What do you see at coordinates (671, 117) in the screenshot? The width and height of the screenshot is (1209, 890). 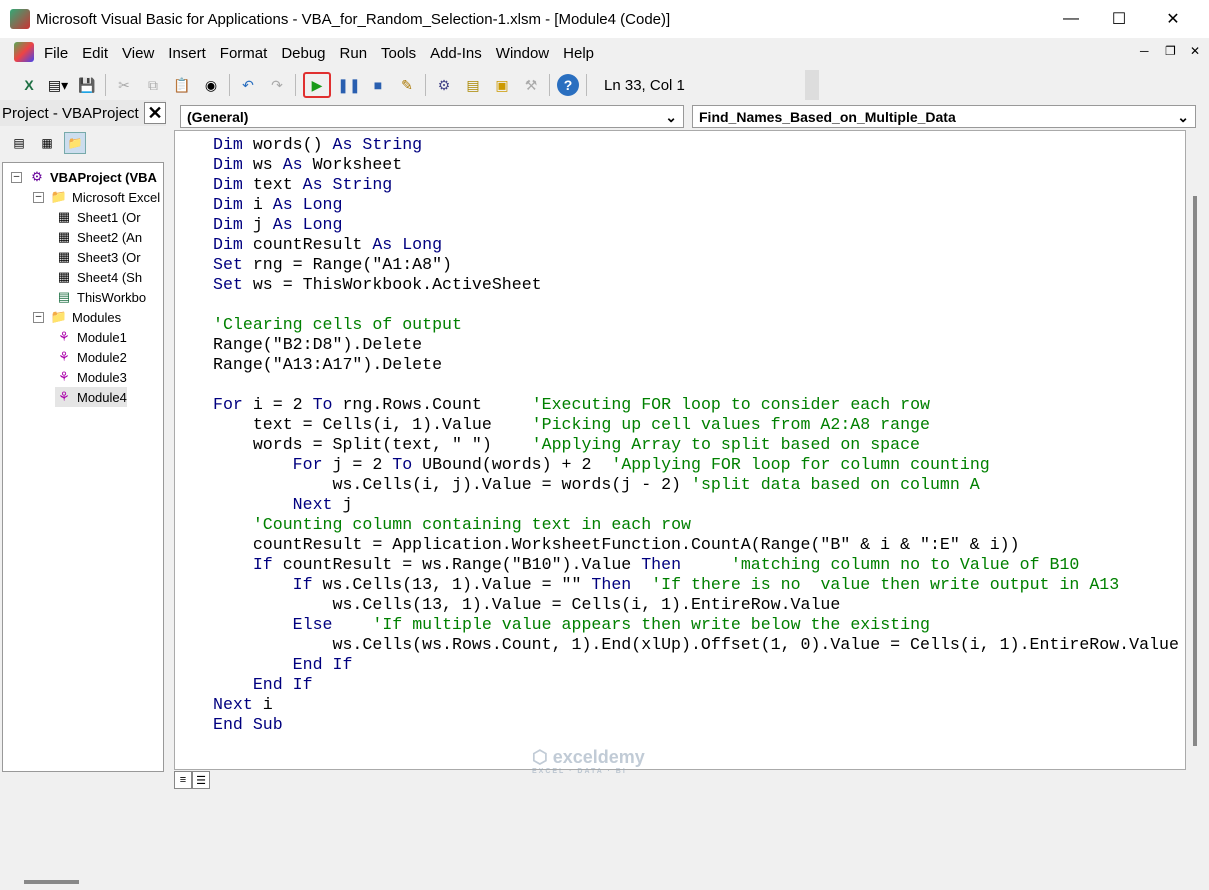 I see `chevron-down-icon: ⌄` at bounding box center [671, 117].